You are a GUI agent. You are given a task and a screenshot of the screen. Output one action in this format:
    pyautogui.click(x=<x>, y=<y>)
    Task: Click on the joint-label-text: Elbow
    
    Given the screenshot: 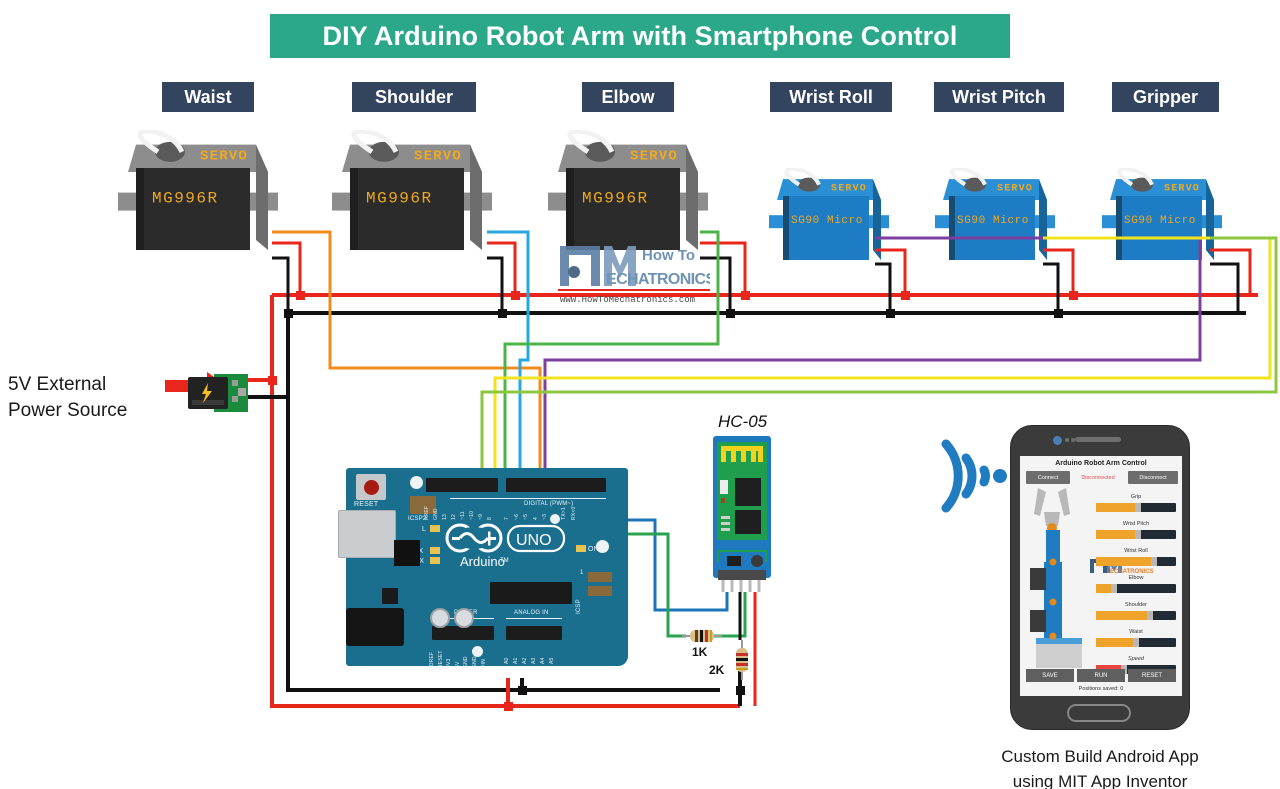 What is the action you would take?
    pyautogui.click(x=628, y=96)
    